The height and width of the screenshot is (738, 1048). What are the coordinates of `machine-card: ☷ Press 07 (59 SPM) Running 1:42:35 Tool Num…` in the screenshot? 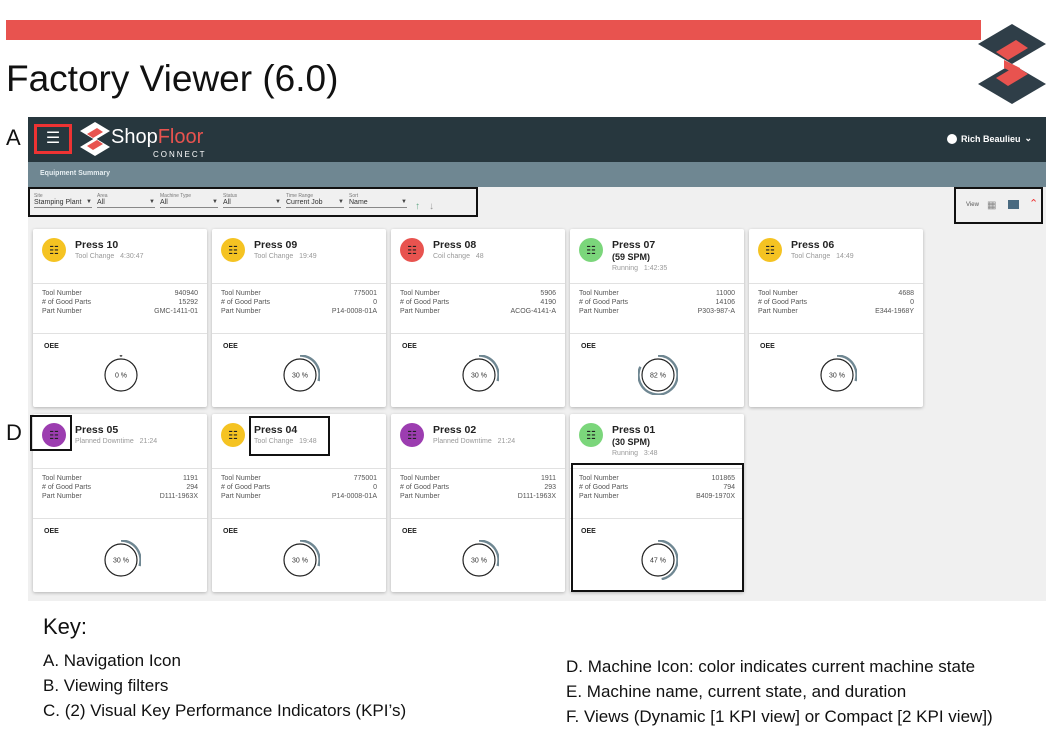 It's located at (657, 318).